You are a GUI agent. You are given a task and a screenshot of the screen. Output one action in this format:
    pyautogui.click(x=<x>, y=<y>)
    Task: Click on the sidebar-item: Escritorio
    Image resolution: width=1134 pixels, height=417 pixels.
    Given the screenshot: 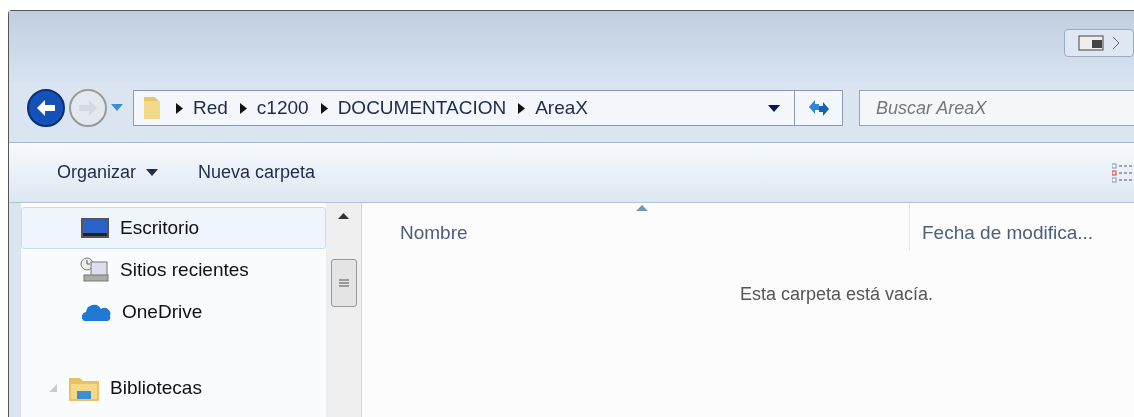 What is the action you would take?
    pyautogui.click(x=173, y=228)
    